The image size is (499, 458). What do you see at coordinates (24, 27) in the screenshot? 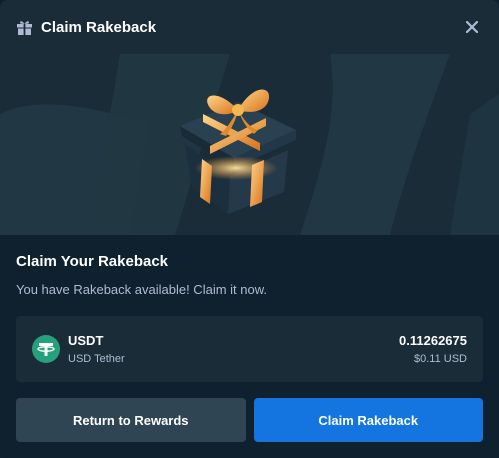
I see `gift-icon` at bounding box center [24, 27].